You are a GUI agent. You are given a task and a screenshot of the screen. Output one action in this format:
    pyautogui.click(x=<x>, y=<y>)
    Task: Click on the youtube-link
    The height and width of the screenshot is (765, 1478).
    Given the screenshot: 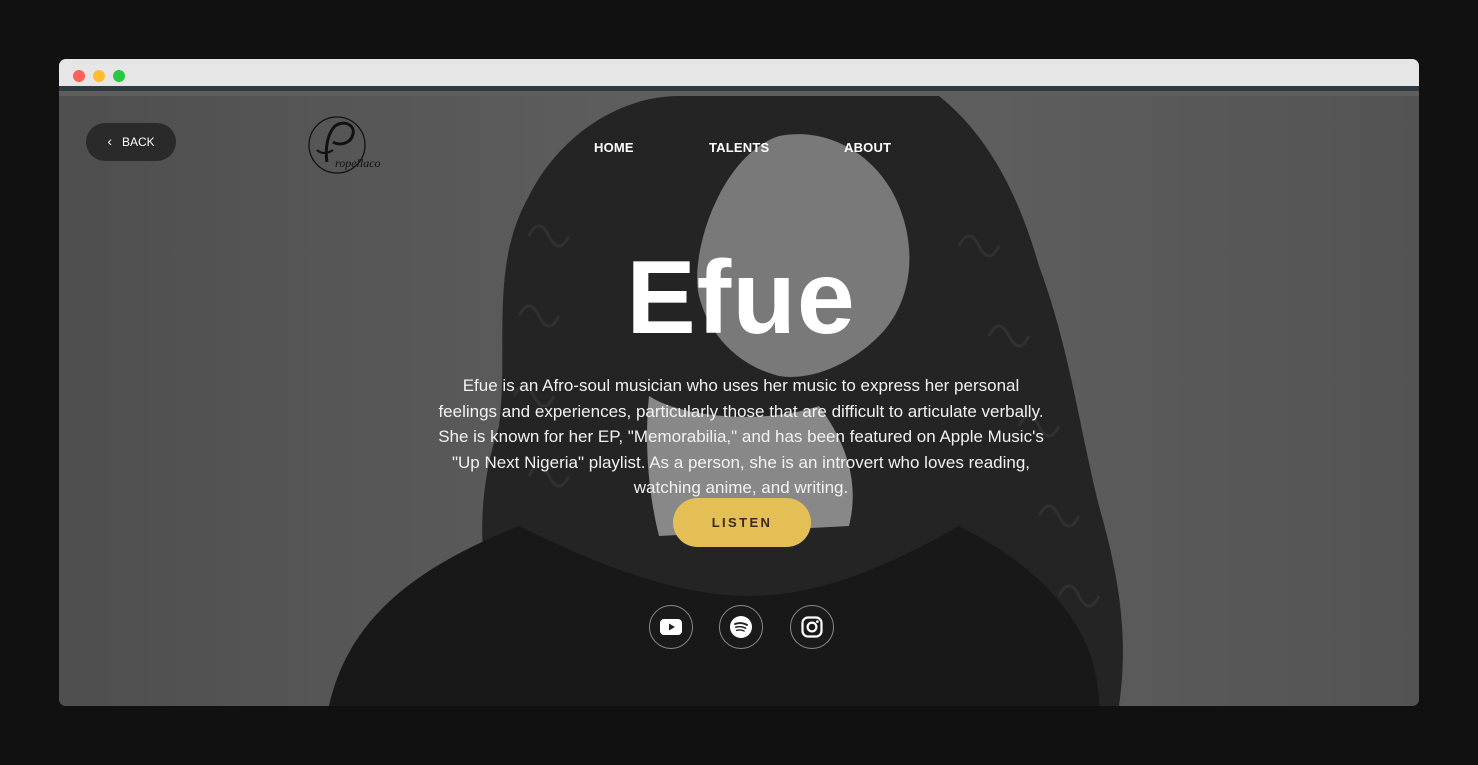 What is the action you would take?
    pyautogui.click(x=671, y=627)
    